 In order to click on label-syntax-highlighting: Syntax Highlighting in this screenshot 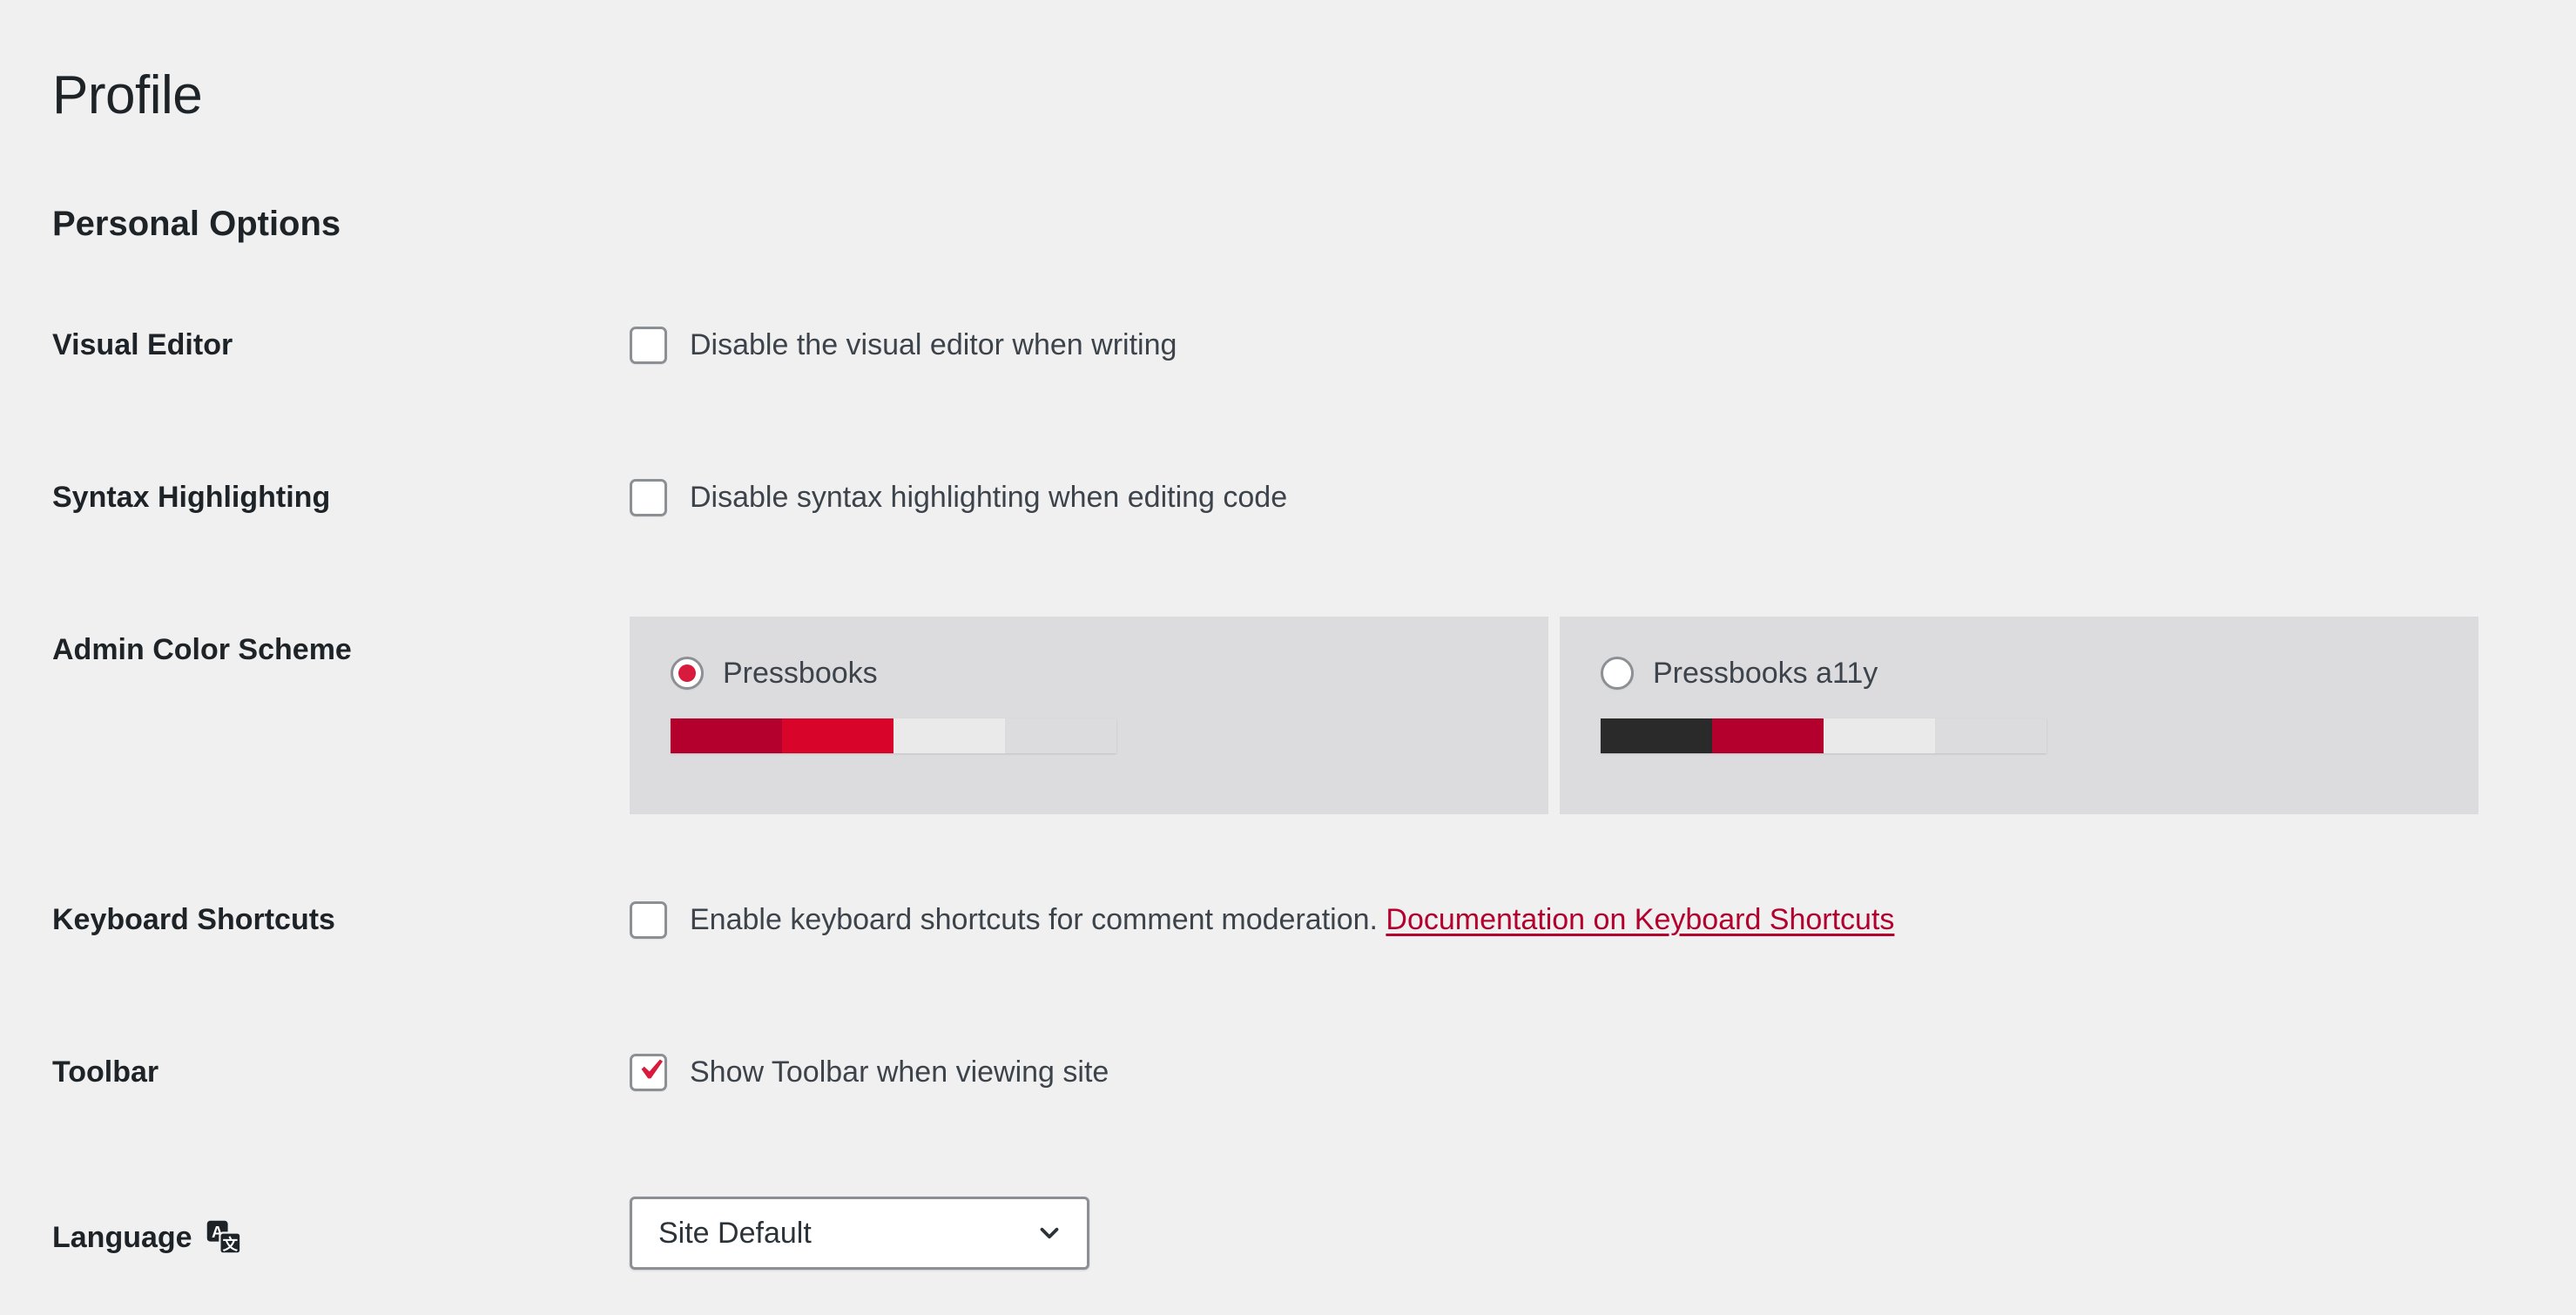, I will do `click(191, 497)`.